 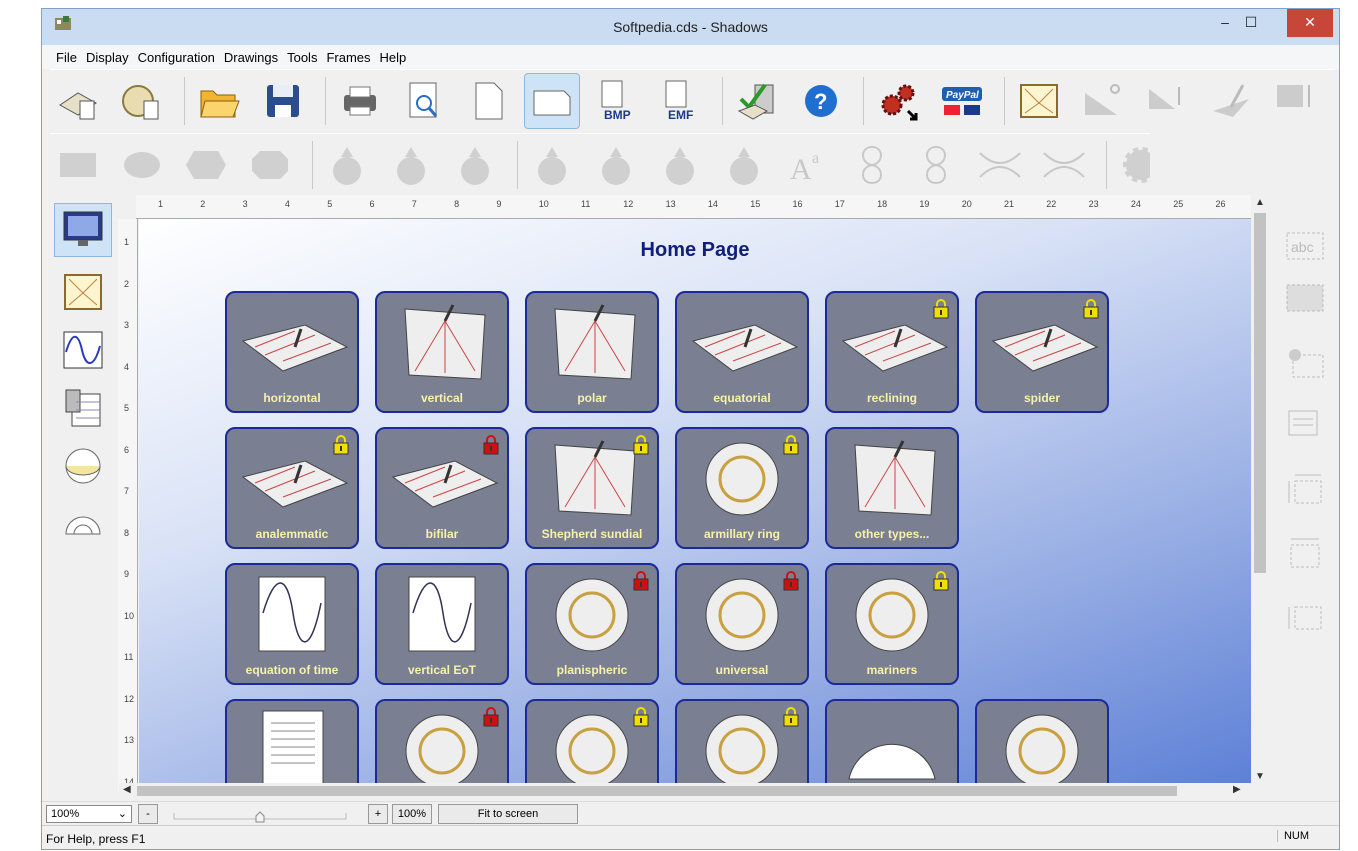 I want to click on calculator-table-icon, so click(x=83, y=408).